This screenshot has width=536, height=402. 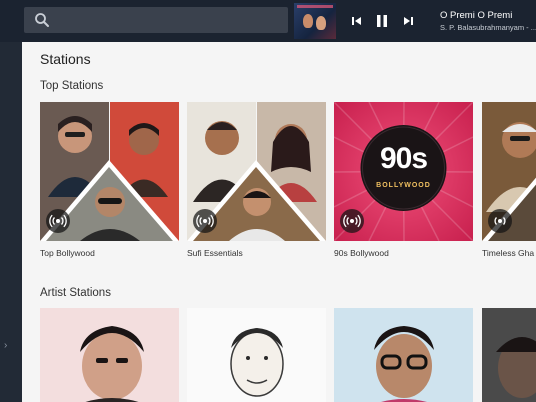 What do you see at coordinates (65, 59) in the screenshot?
I see `page-title: Stations` at bounding box center [65, 59].